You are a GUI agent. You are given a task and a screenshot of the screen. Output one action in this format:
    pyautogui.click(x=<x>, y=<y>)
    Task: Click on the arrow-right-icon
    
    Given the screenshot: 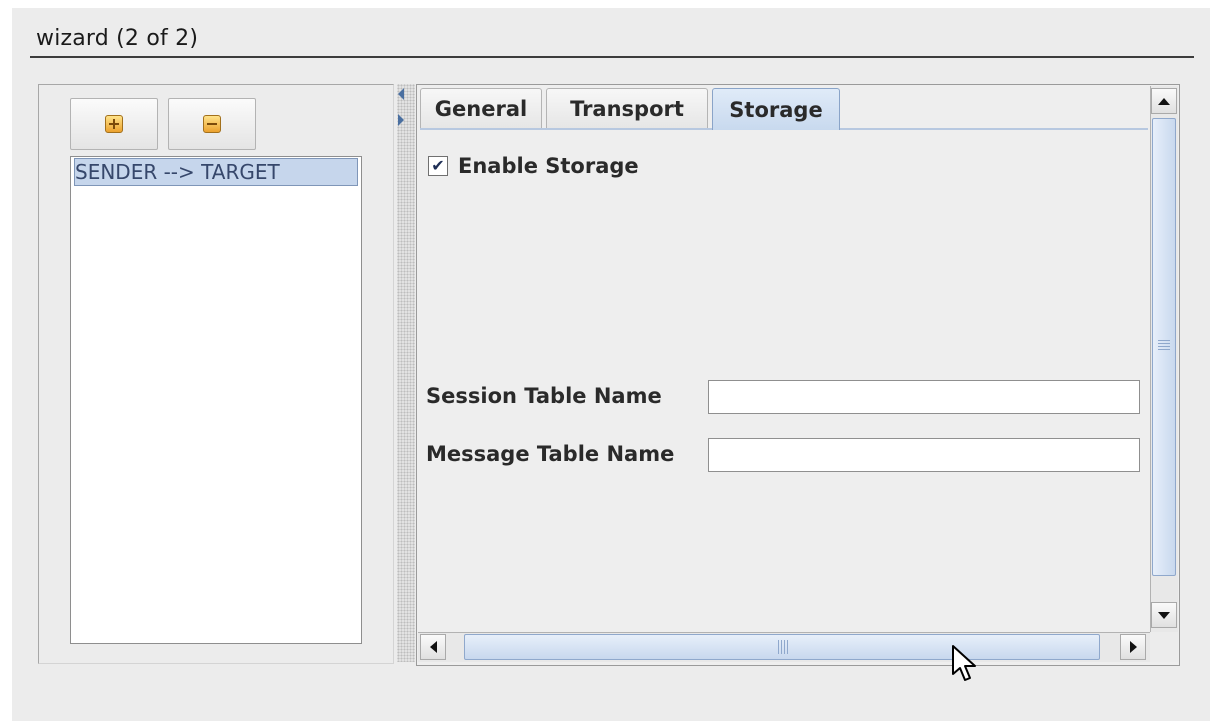 What is the action you would take?
    pyautogui.click(x=1133, y=647)
    